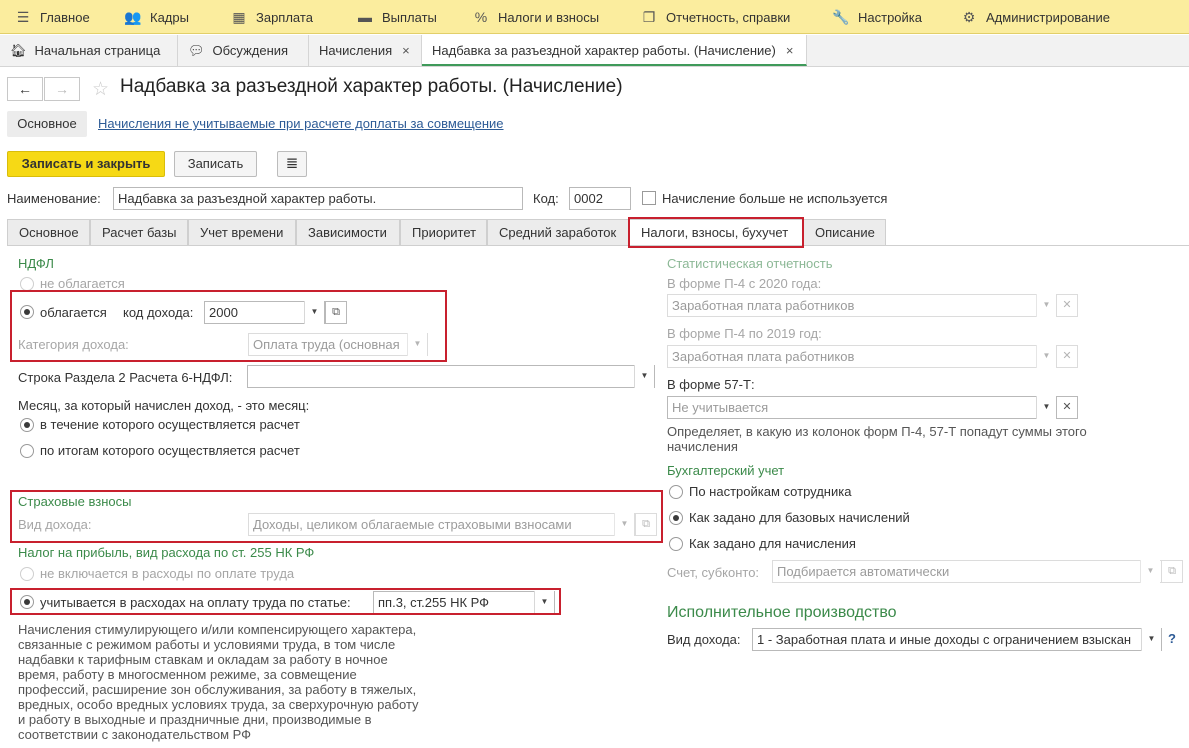 The height and width of the screenshot is (748, 1189). I want to click on menu-item-taxes: % Налоги и взносы, so click(535, 17).